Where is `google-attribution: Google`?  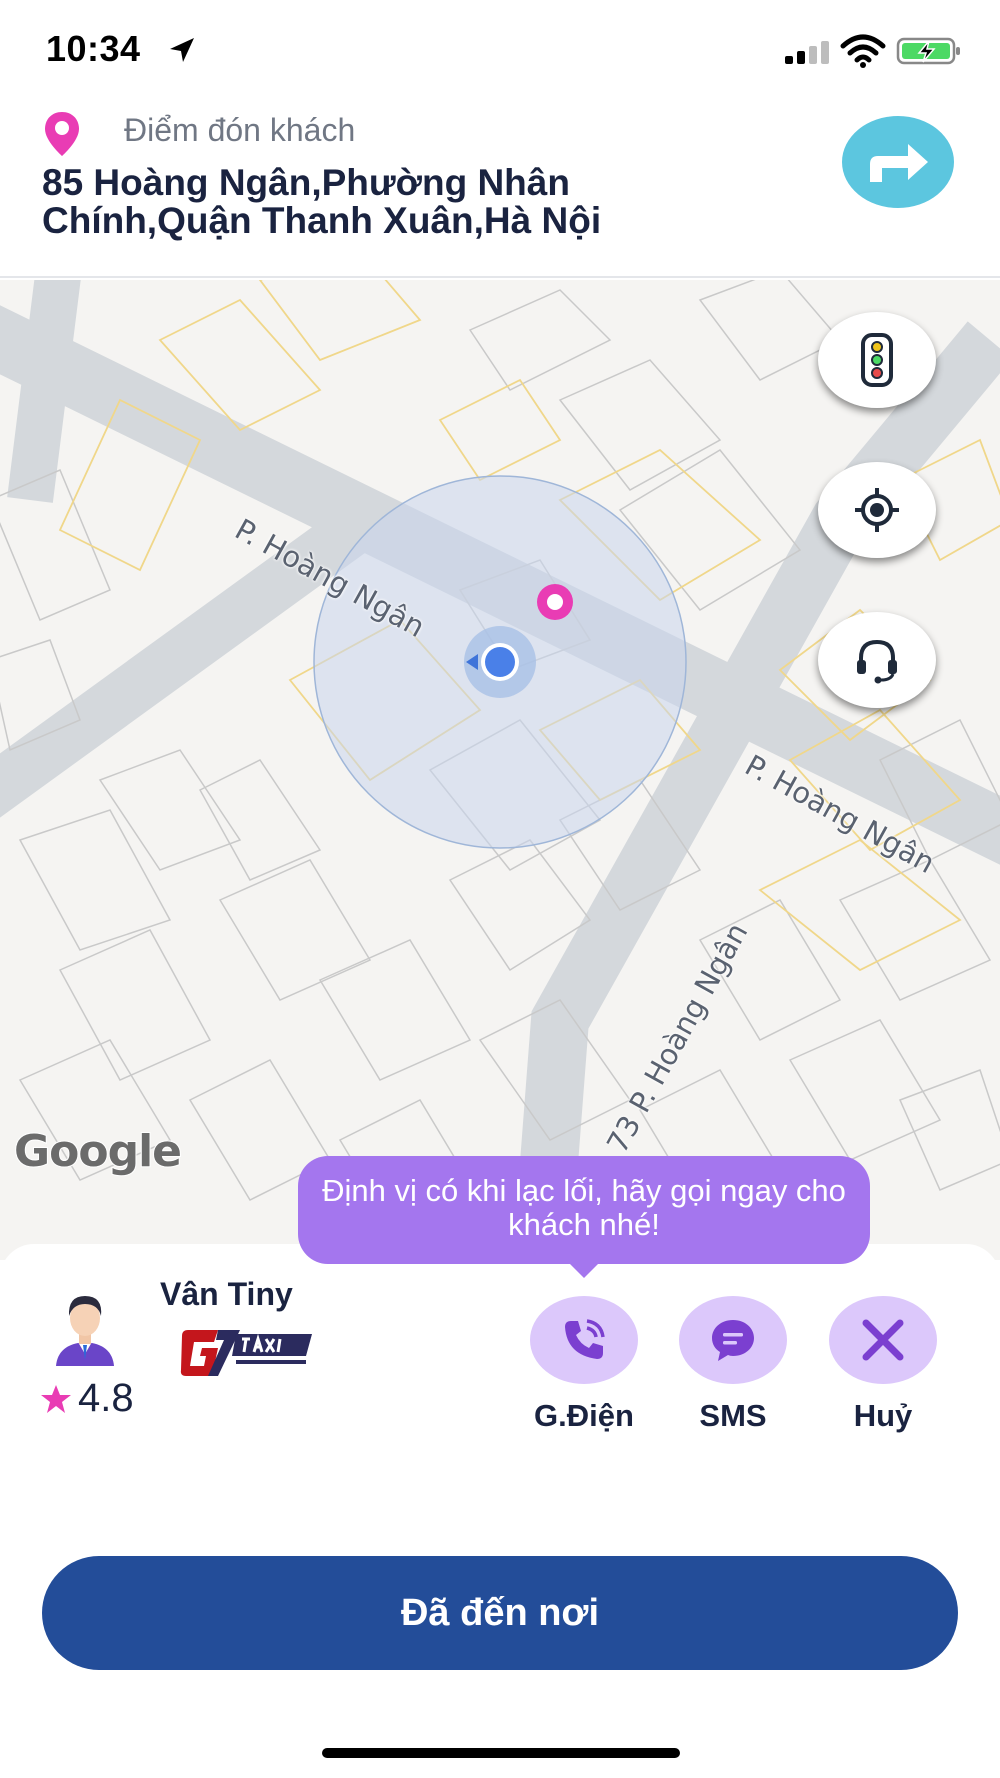 google-attribution: Google is located at coordinates (98, 1151).